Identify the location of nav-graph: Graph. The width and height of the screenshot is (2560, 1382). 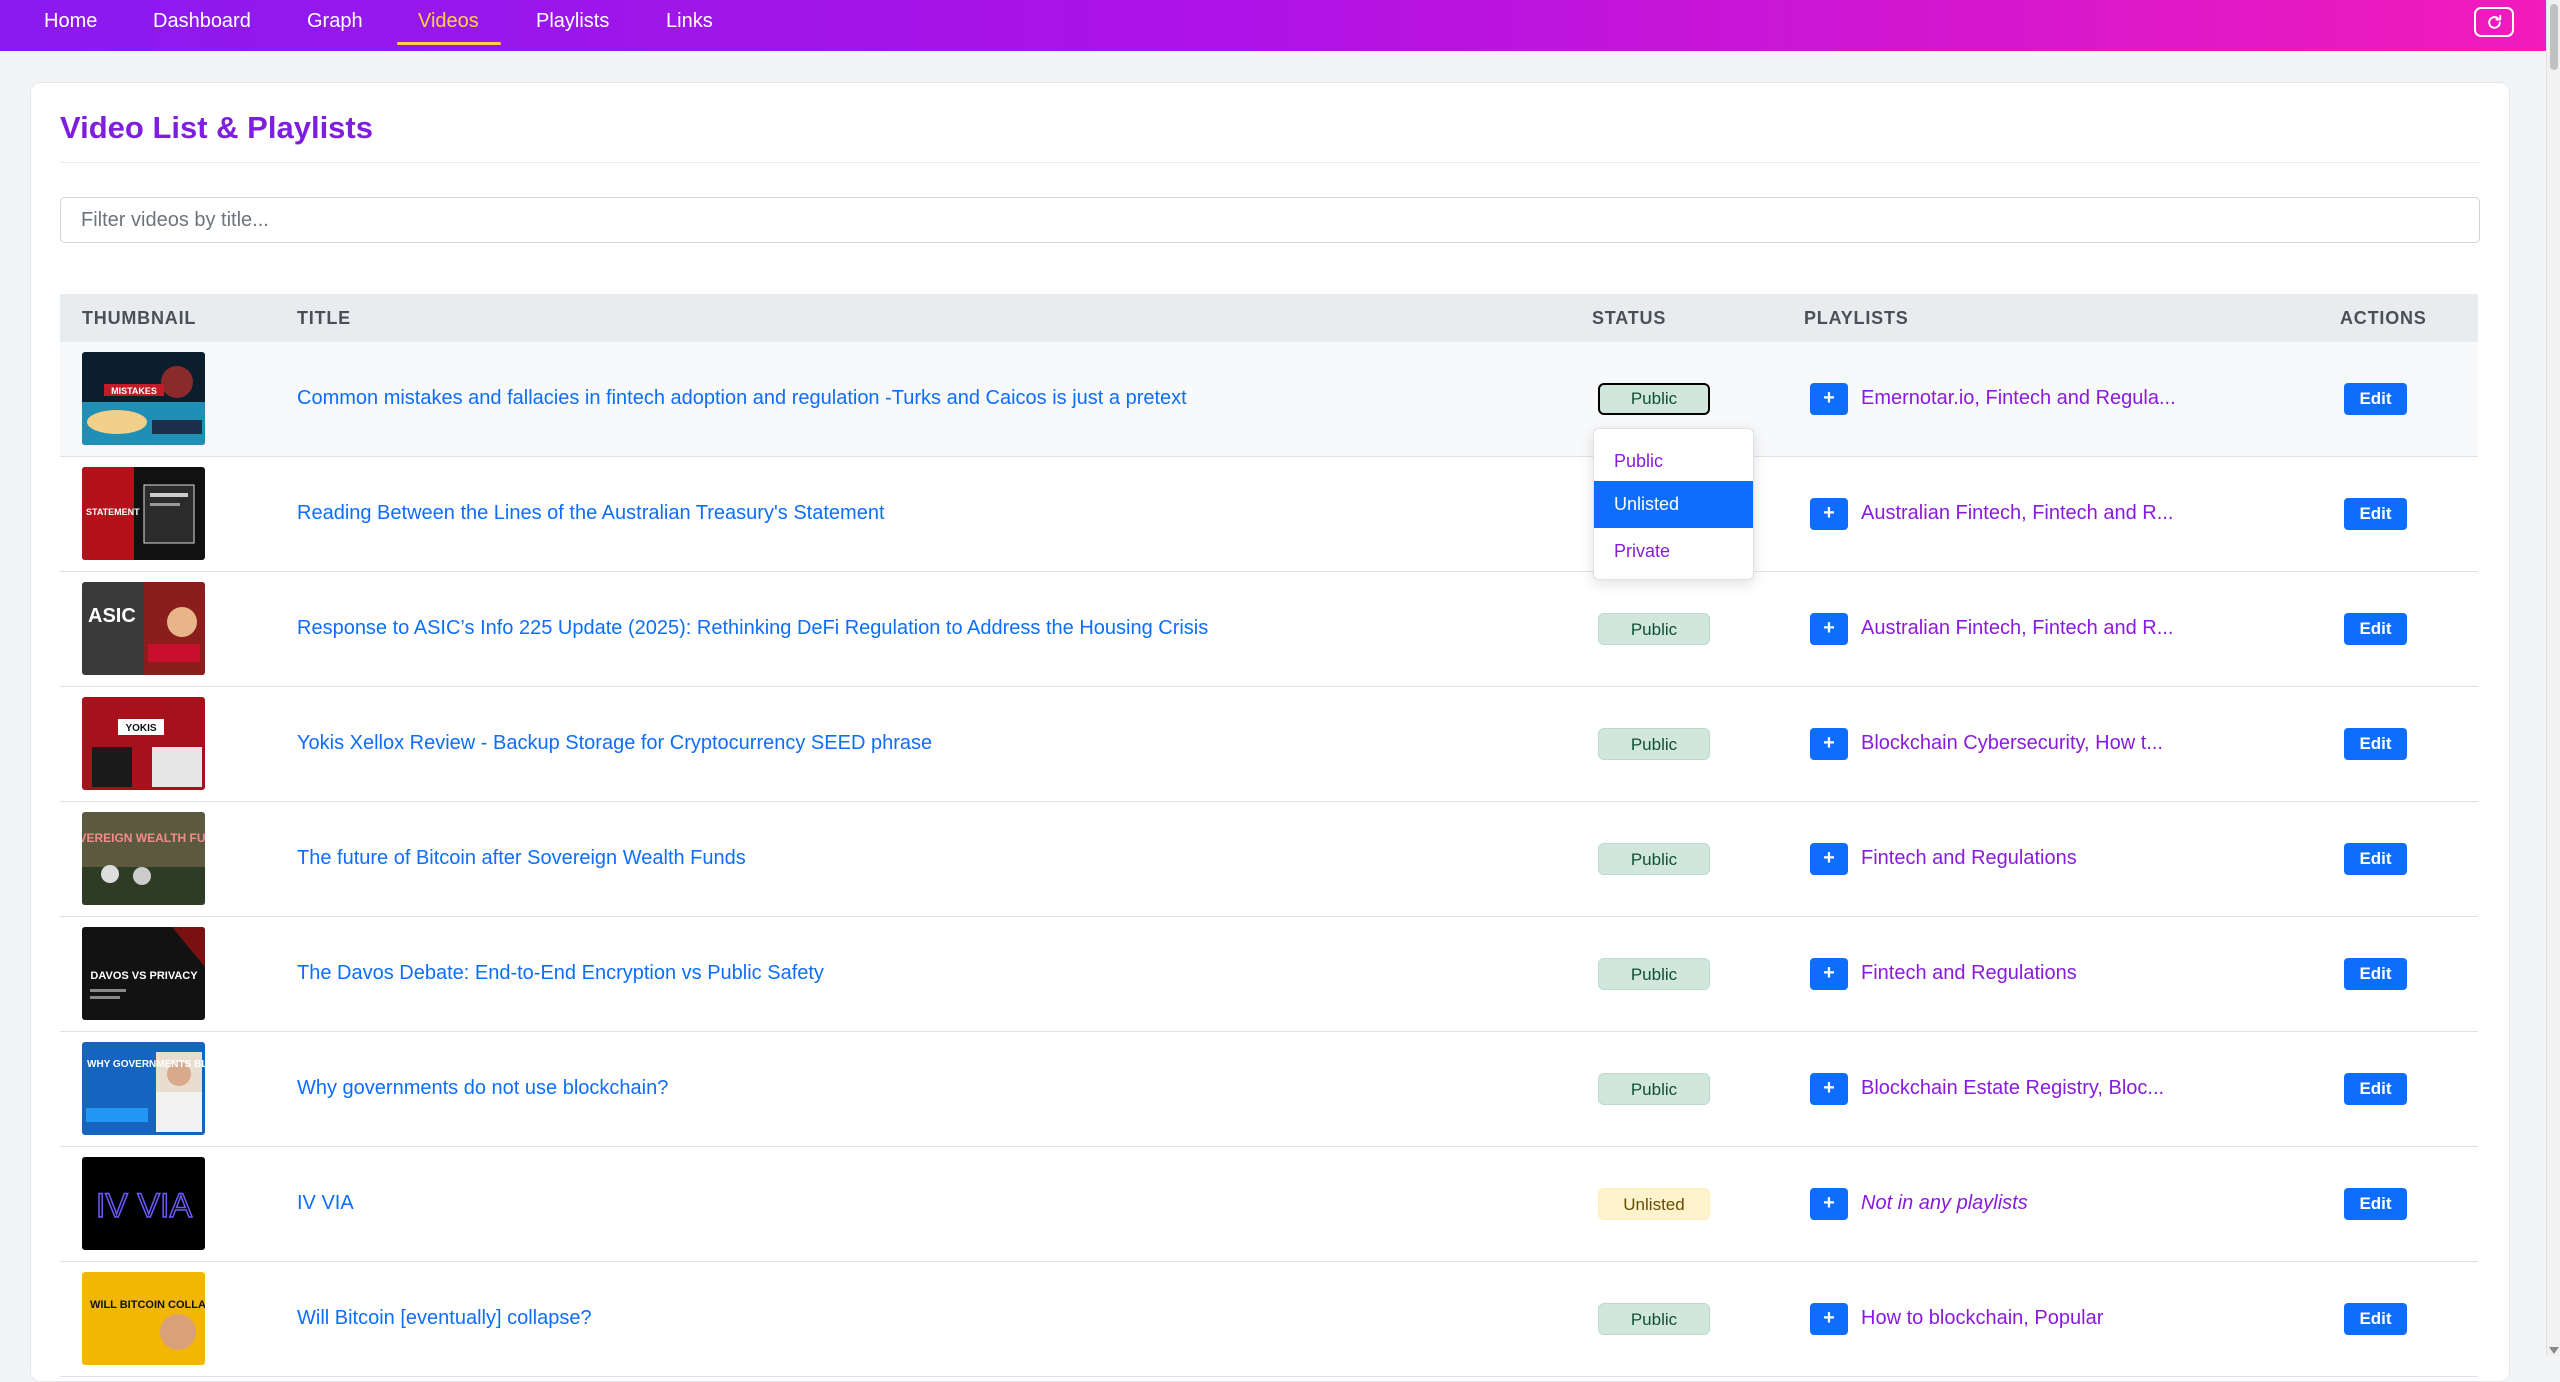
(335, 22).